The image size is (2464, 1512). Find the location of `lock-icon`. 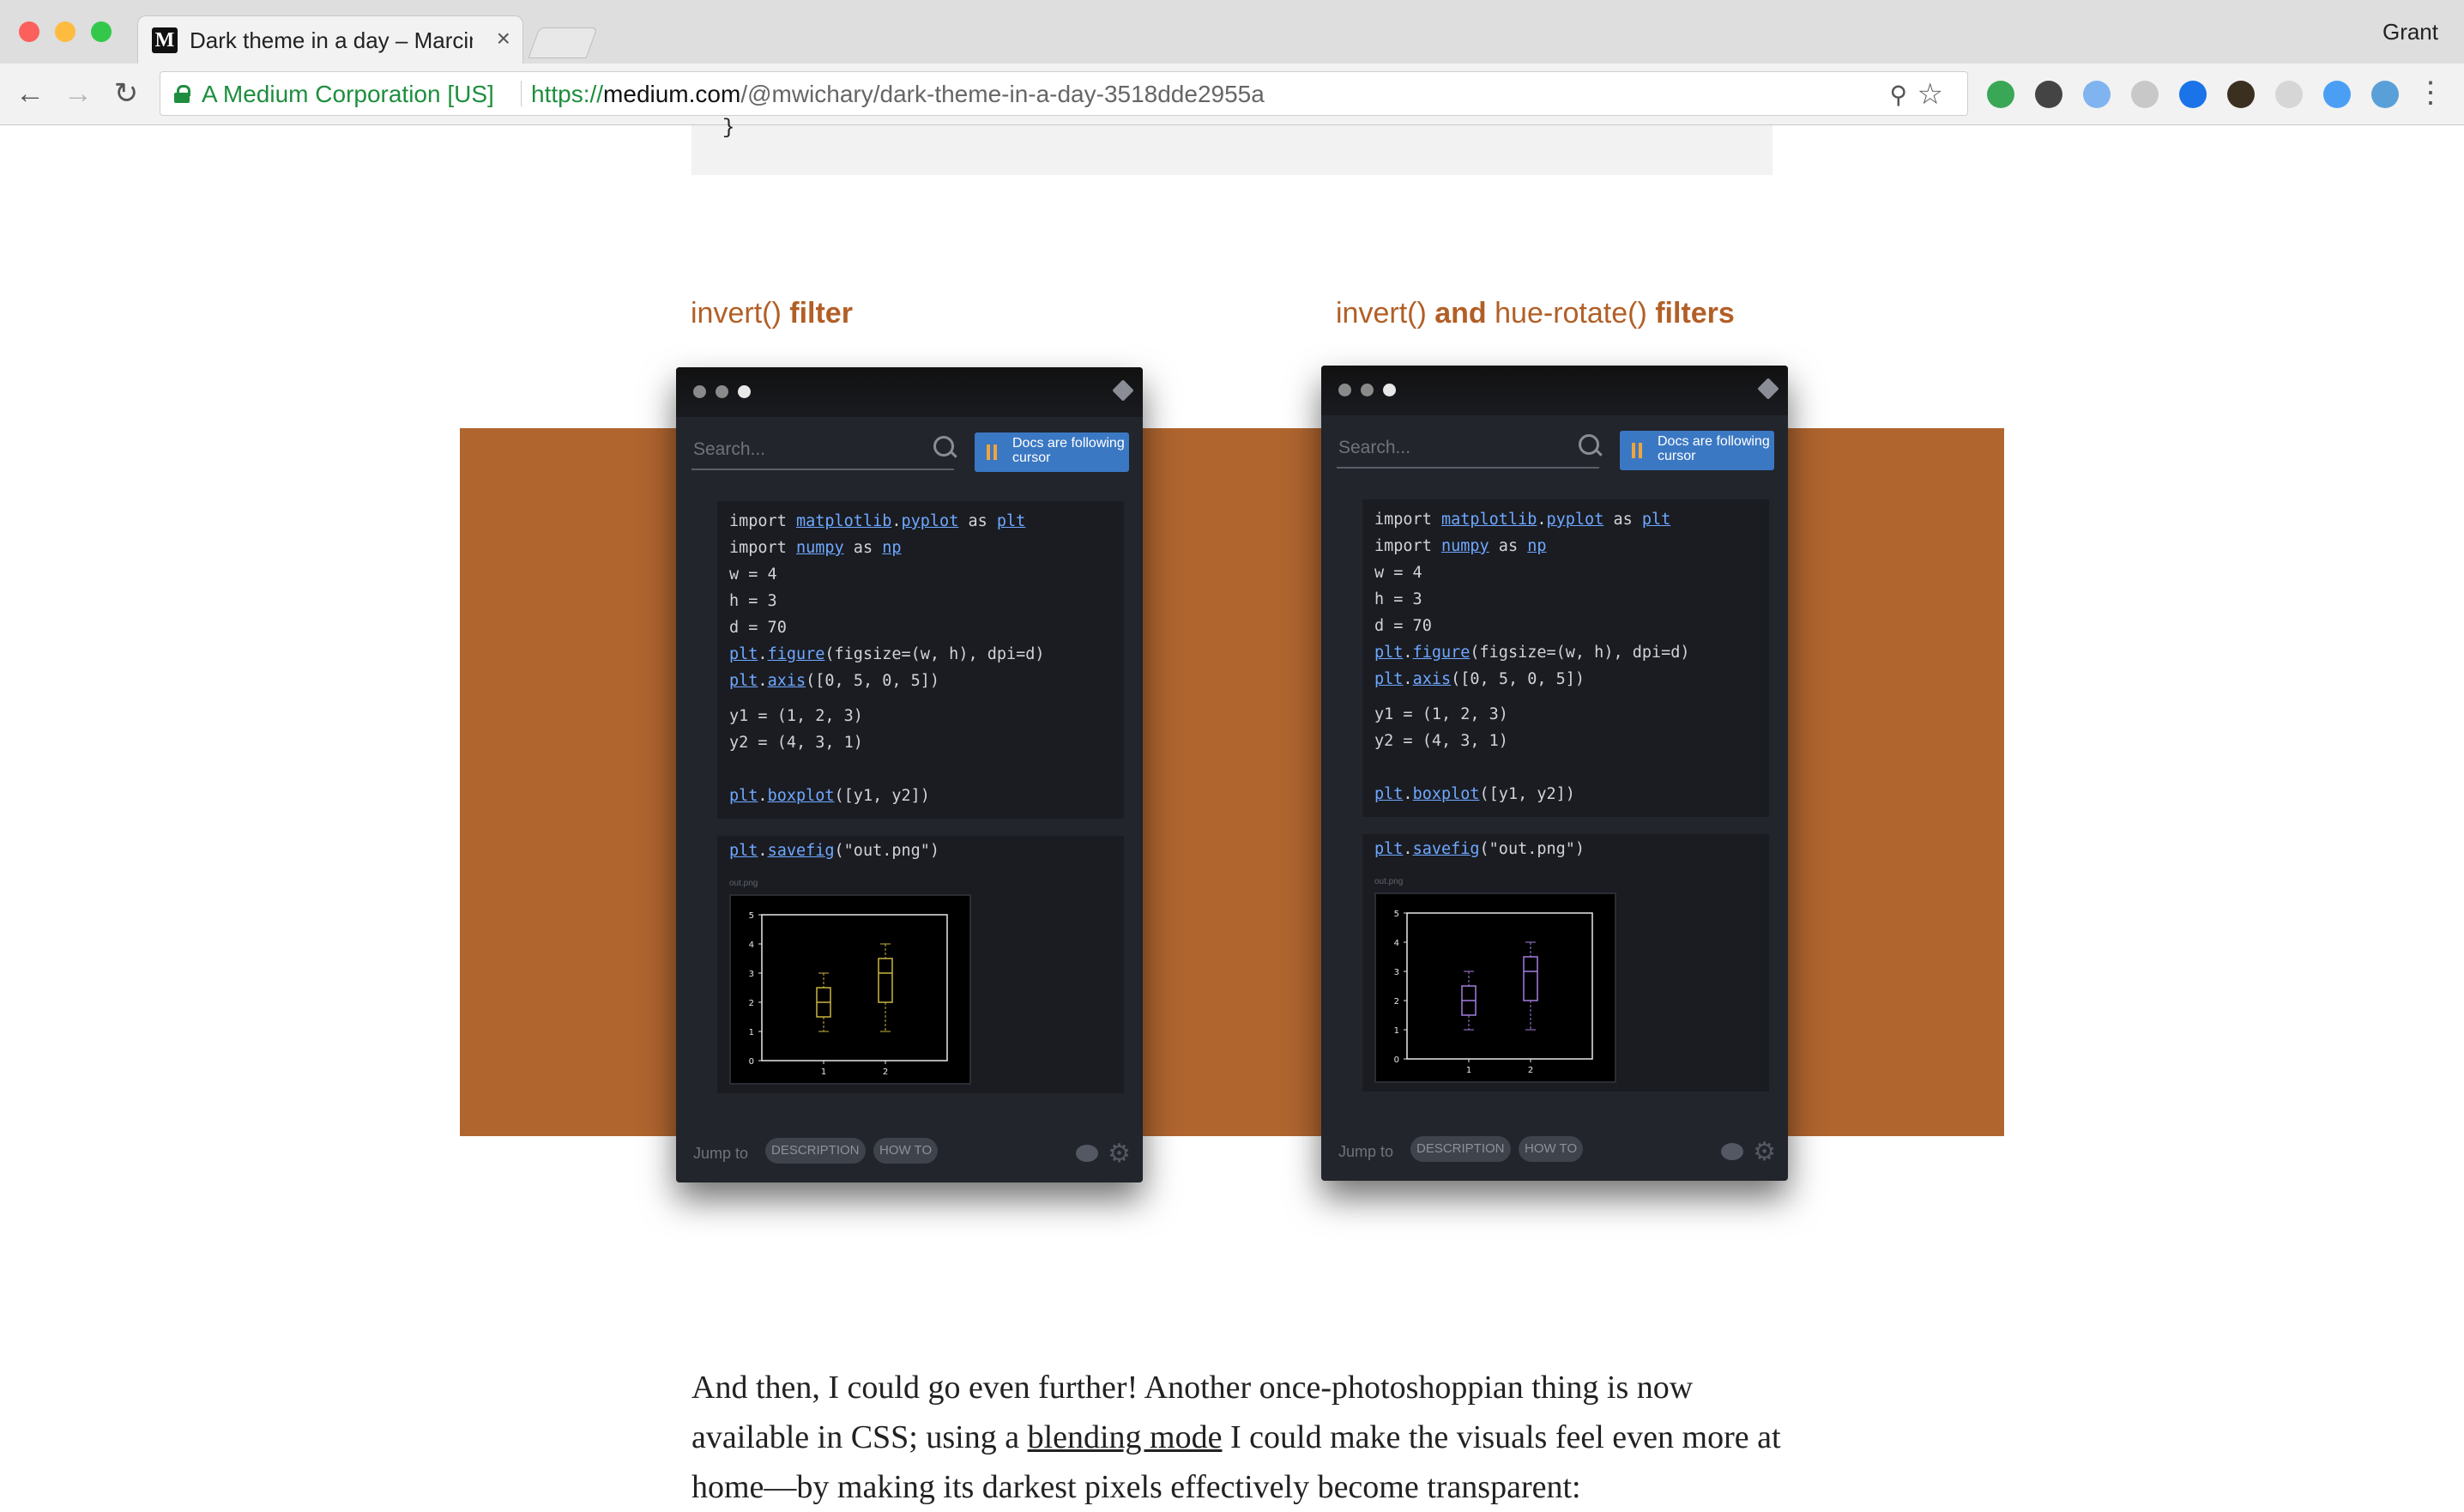

lock-icon is located at coordinates (182, 94).